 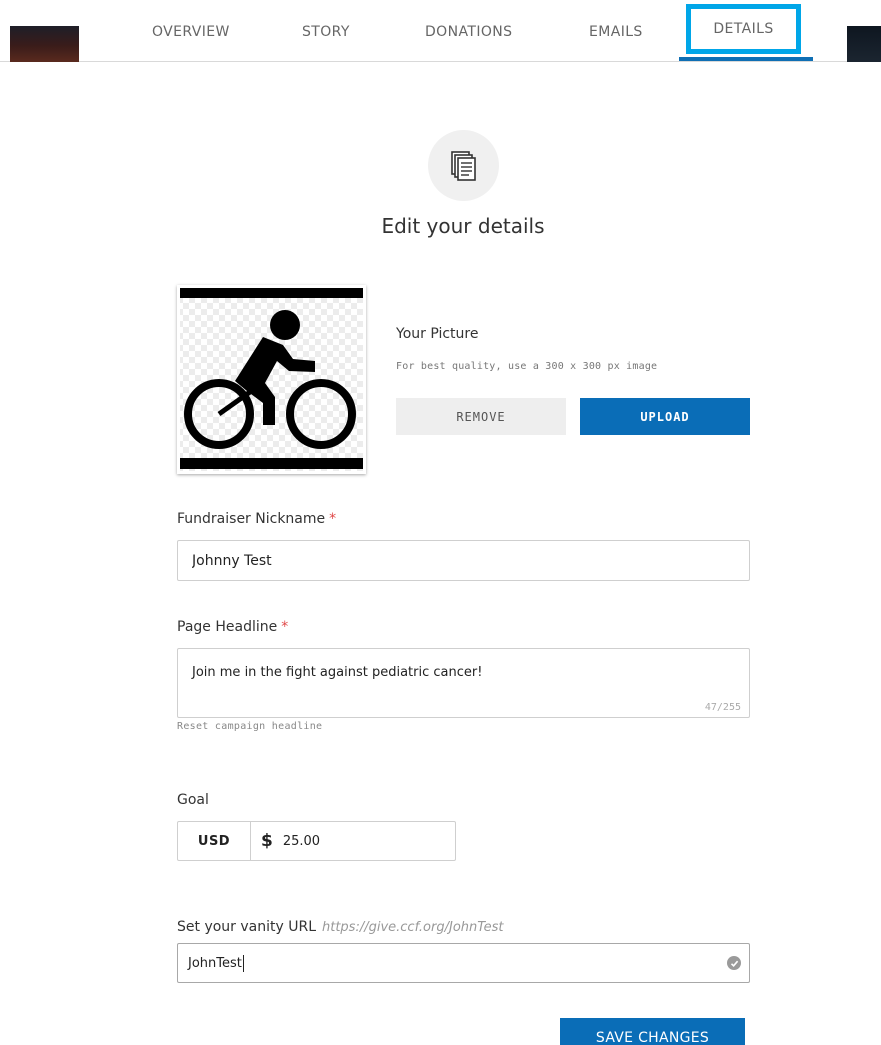 I want to click on tab-overview: OVERVIEW, so click(x=191, y=32).